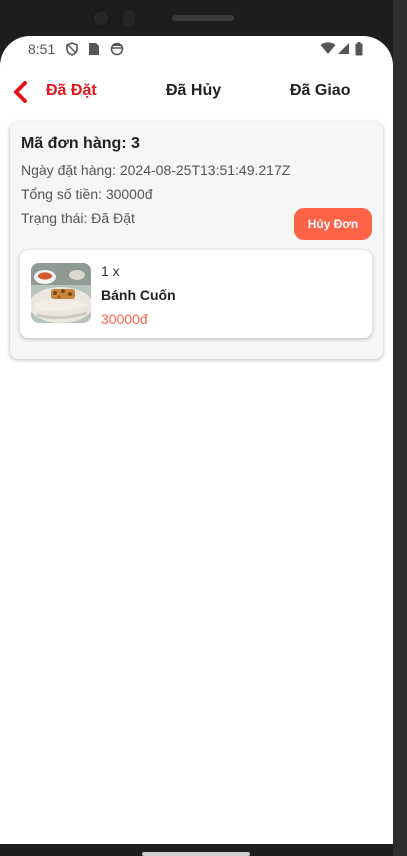 The height and width of the screenshot is (856, 407). Describe the element at coordinates (117, 49) in the screenshot. I see `circle-status-icon` at that location.